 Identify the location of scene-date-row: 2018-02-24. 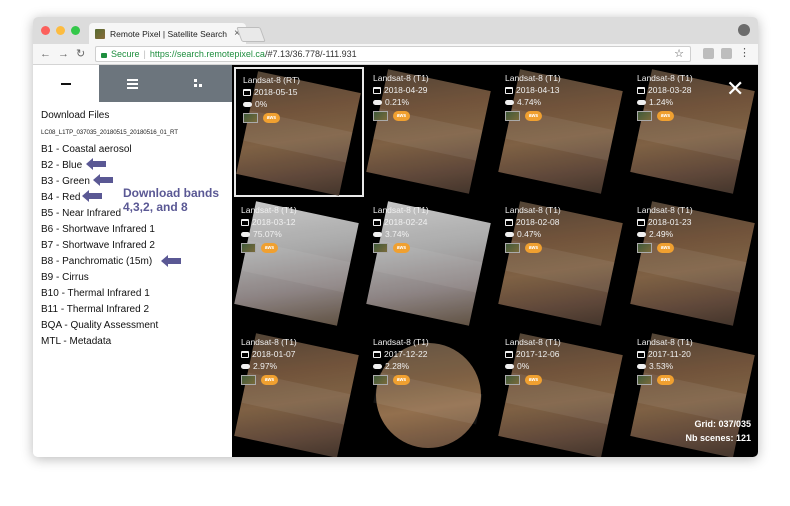
(401, 222).